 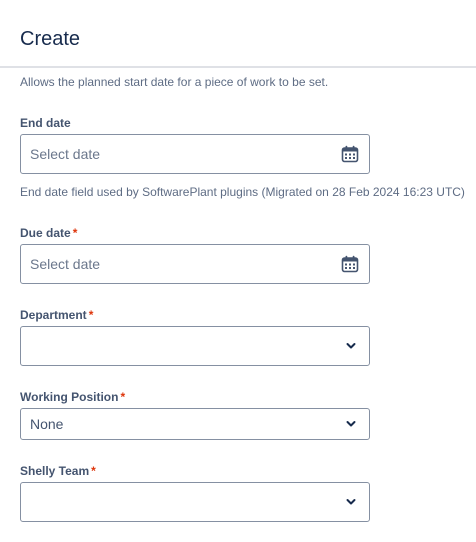 I want to click on due-date-placeholder: Select date, so click(x=65, y=264).